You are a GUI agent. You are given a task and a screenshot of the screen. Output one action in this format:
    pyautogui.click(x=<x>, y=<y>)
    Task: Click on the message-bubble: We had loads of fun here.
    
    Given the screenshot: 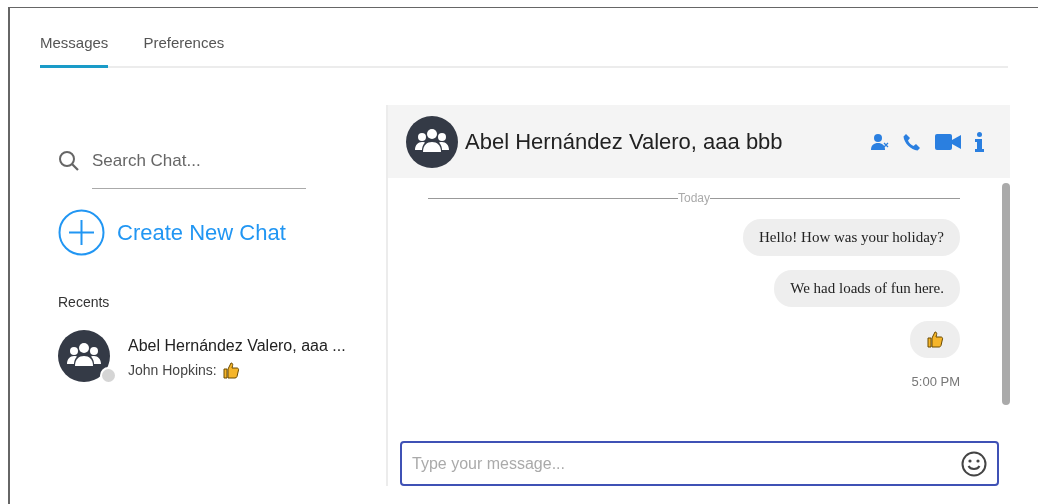 What is the action you would take?
    pyautogui.click(x=867, y=288)
    